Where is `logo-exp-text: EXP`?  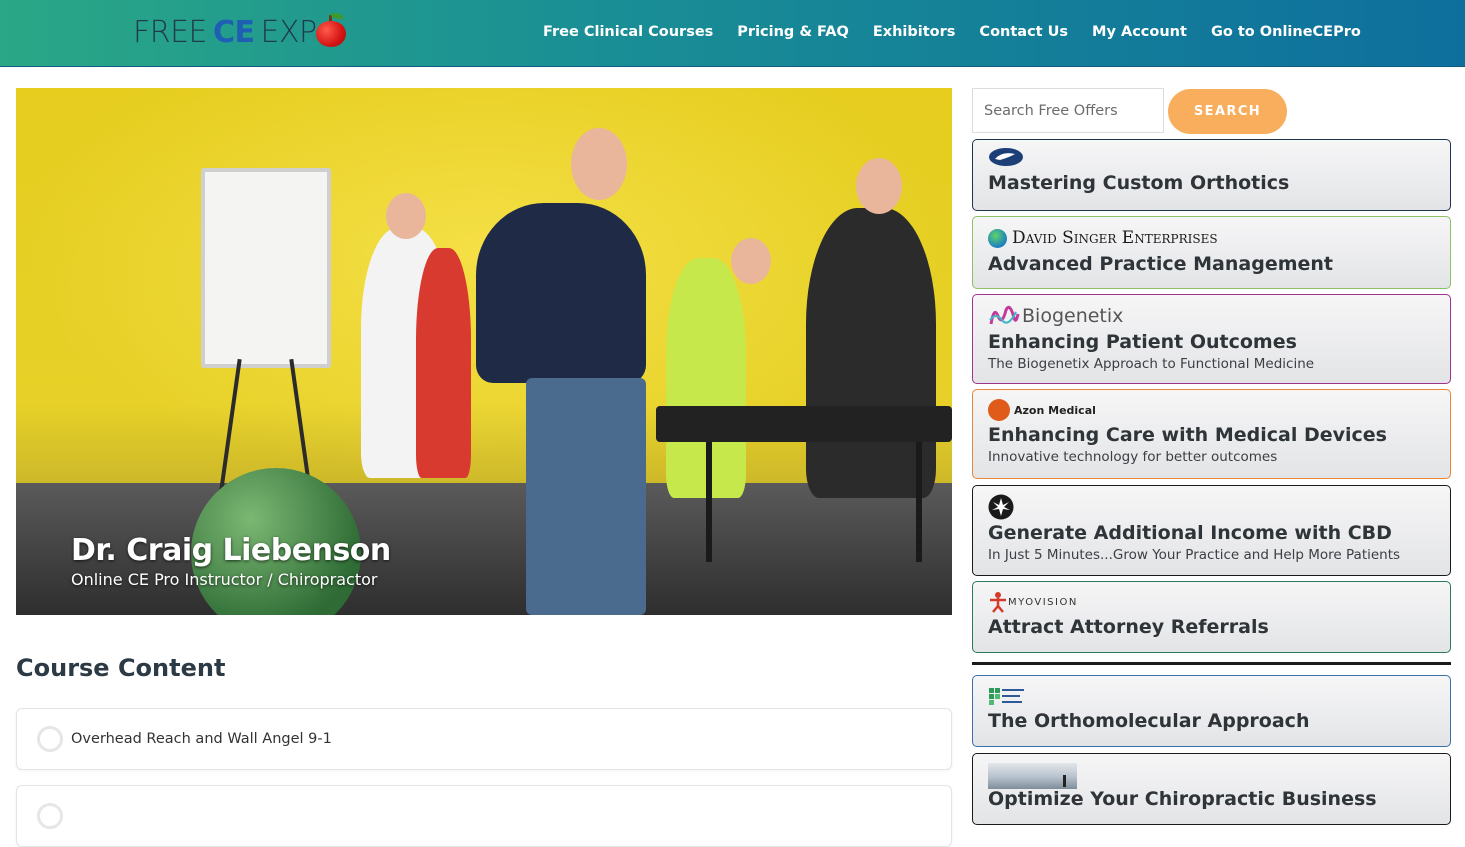 logo-exp-text: EXP is located at coordinates (289, 32).